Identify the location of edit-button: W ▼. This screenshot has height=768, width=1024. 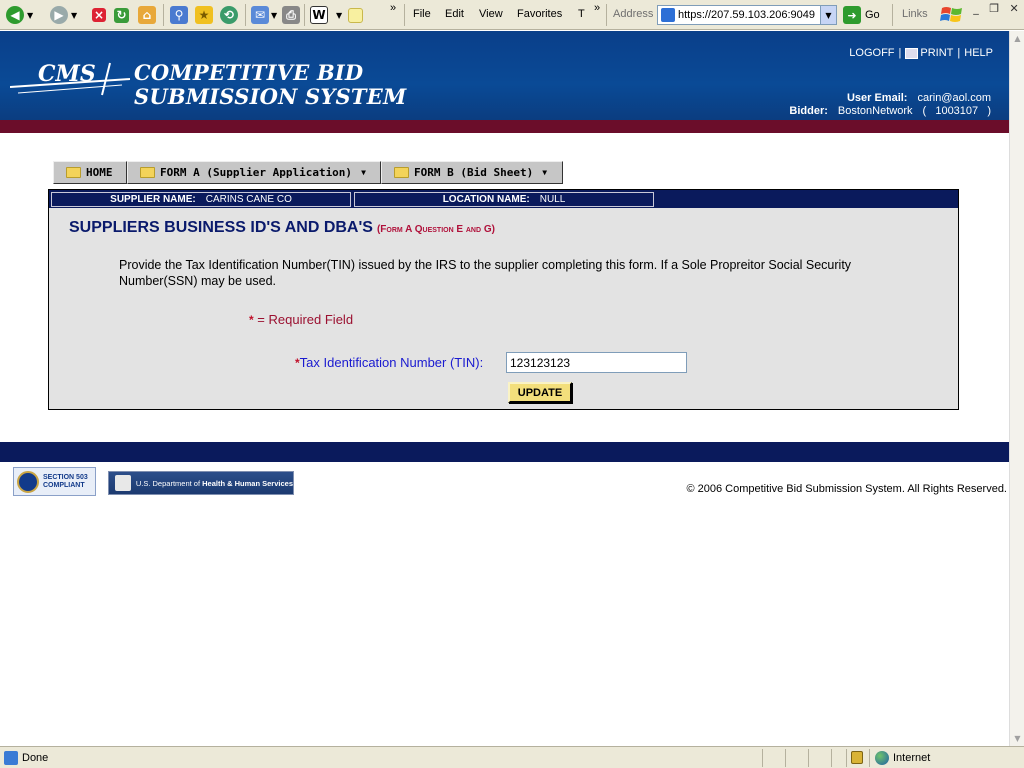
(326, 15).